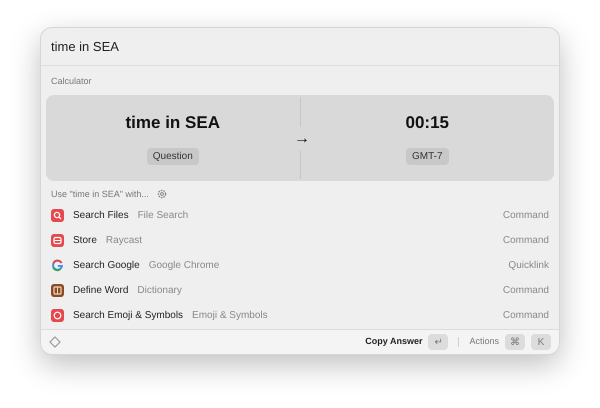 The height and width of the screenshot is (408, 600). Describe the element at coordinates (173, 123) in the screenshot. I see `question-text: time in SEA` at that location.